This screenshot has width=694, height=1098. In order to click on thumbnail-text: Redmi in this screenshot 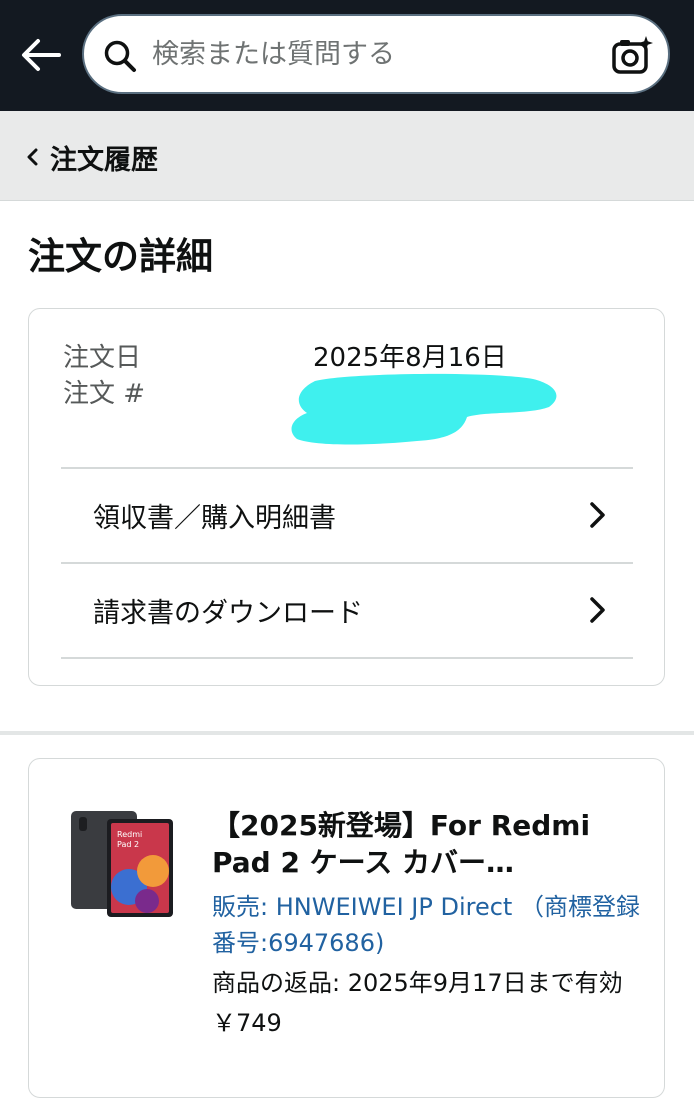, I will do `click(129, 834)`.